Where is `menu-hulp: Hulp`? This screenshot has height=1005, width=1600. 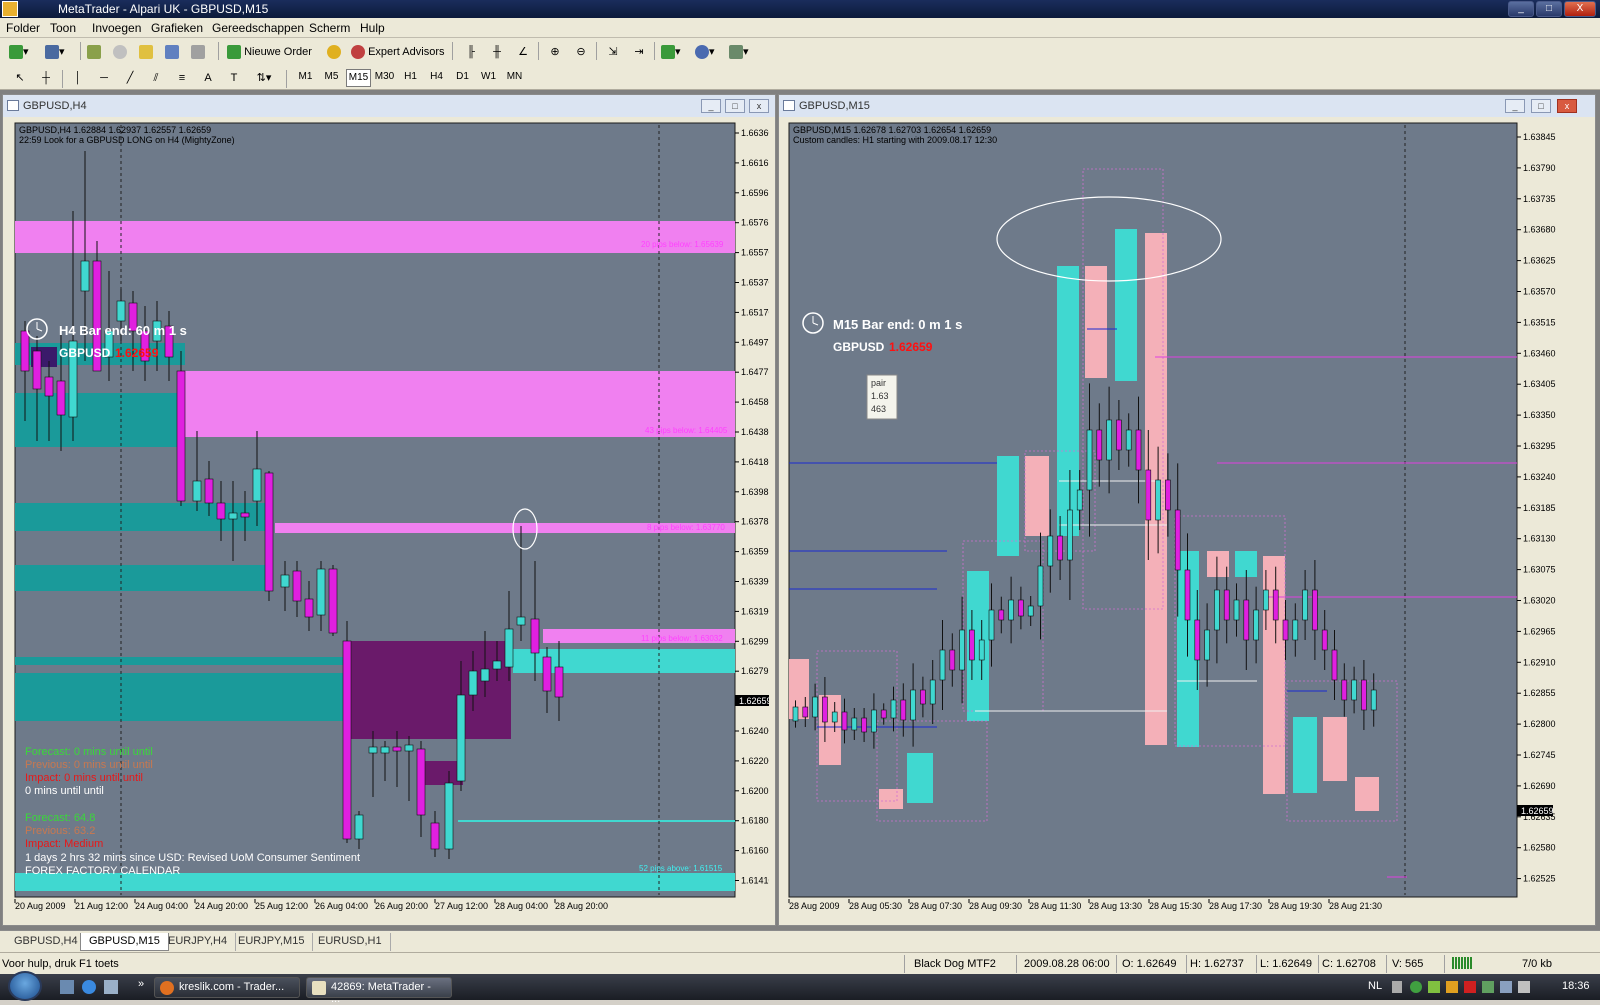 menu-hulp: Hulp is located at coordinates (372, 28).